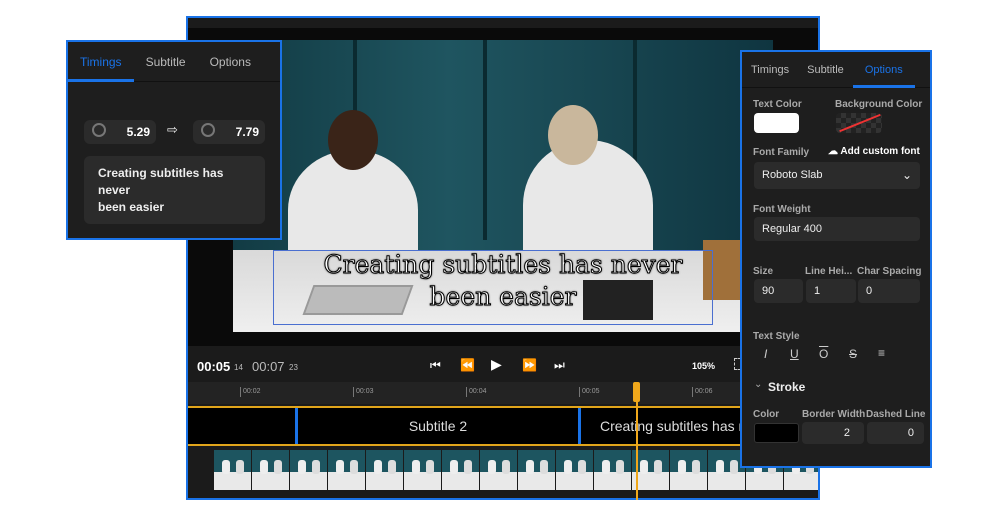 The height and width of the screenshot is (516, 1000). Describe the element at coordinates (589, 392) in the screenshot. I see `tick: 00:05` at that location.